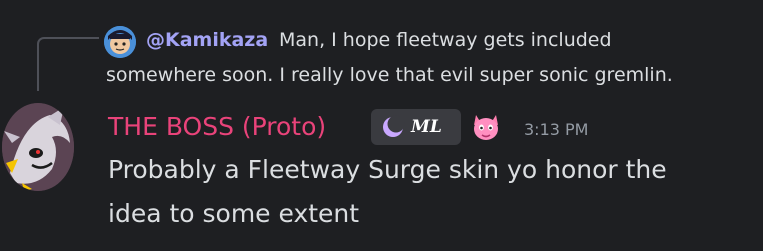 This screenshot has height=251, width=763. I want to click on crescent-moon-icon, so click(394, 126).